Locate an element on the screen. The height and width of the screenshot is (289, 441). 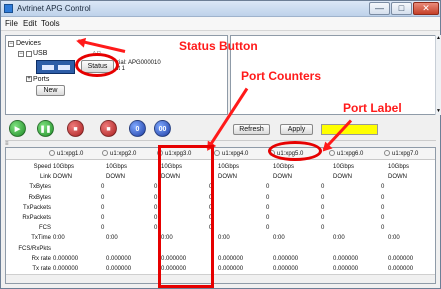
column-header-label: u1:xpg1.0 is located at coordinates (70, 154).